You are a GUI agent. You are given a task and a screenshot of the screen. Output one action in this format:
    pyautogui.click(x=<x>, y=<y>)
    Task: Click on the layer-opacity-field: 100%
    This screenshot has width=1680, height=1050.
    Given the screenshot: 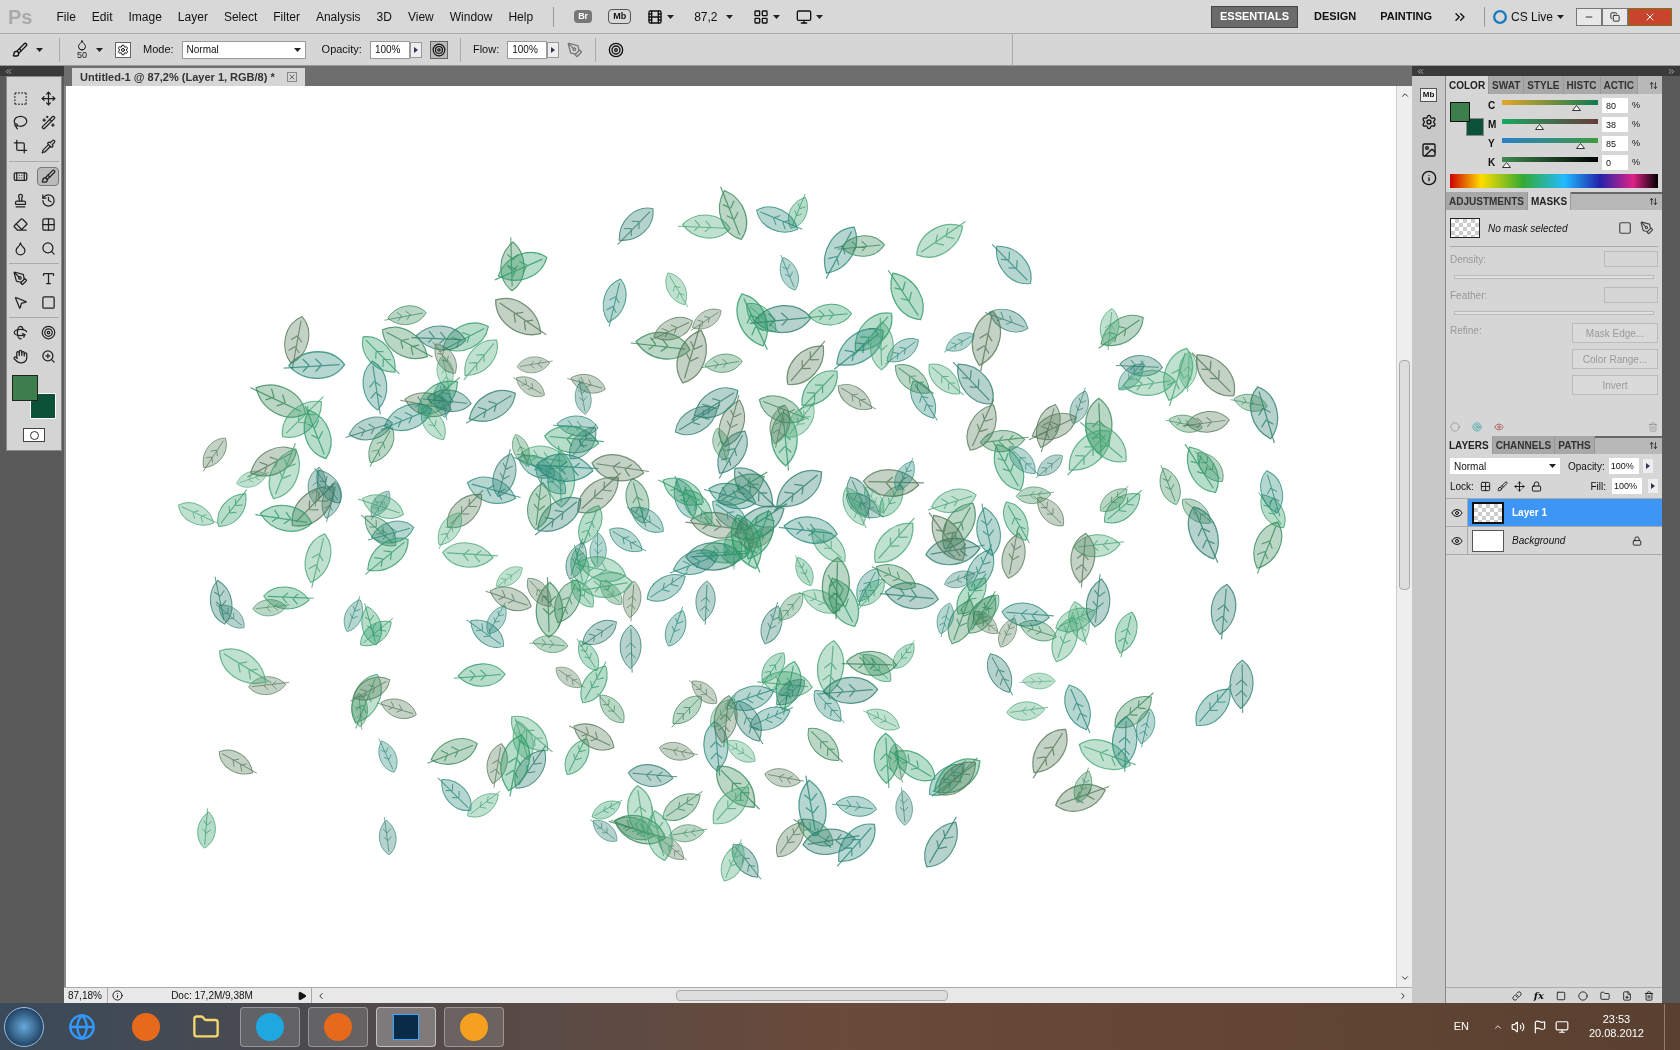 What is the action you would take?
    pyautogui.click(x=1623, y=466)
    